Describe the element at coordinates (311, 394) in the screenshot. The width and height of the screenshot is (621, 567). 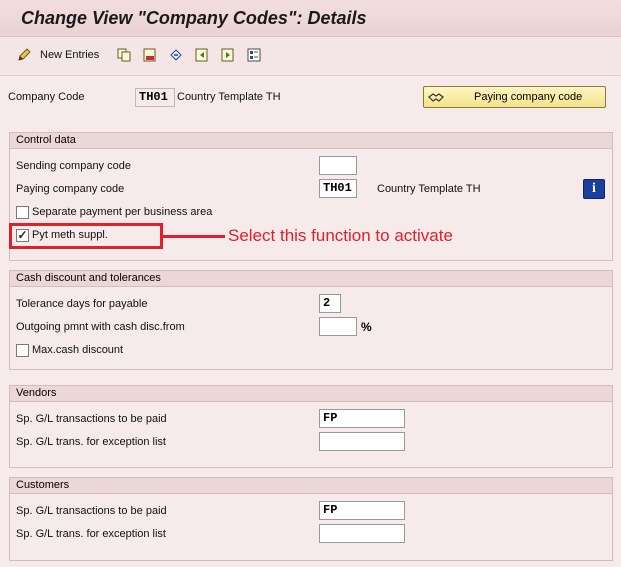
I see `vendors-title: Vendors` at that location.